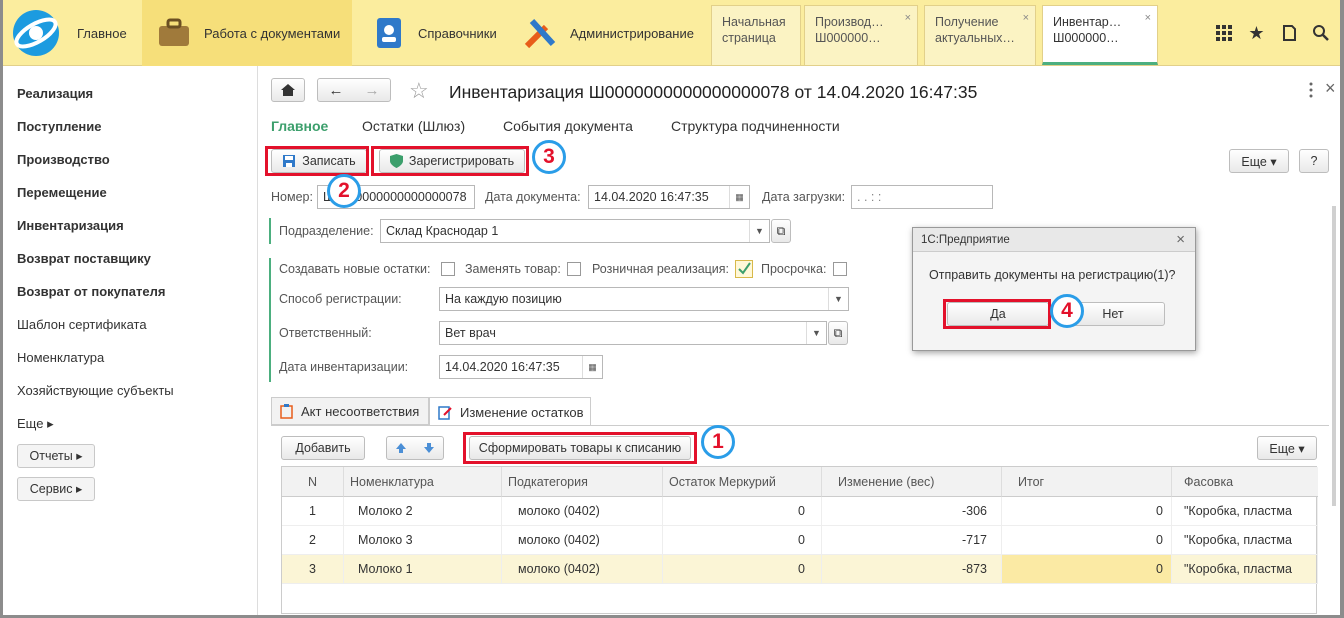 The width and height of the screenshot is (1344, 618). I want to click on col-header-subcategory: Подкатегория, so click(582, 482).